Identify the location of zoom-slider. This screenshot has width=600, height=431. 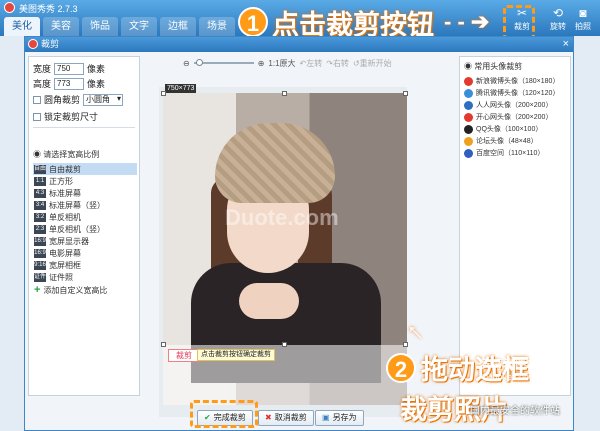
(223, 62).